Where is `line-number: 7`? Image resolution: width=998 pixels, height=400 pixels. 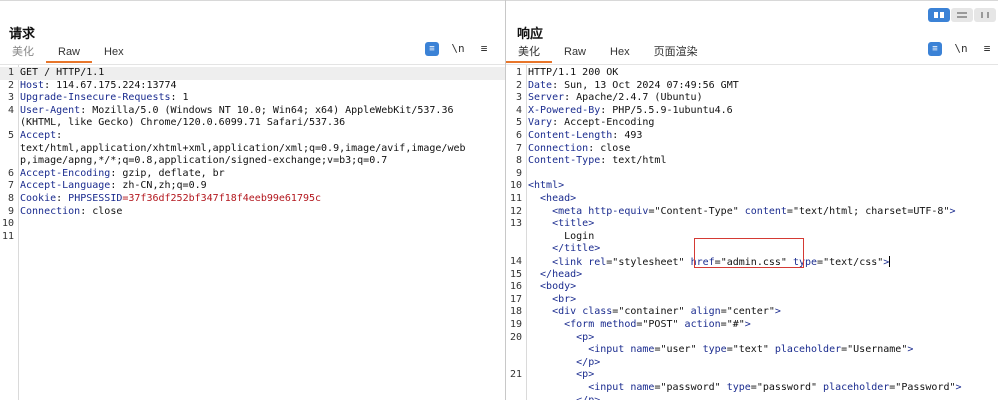
line-number: 7 is located at coordinates (518, 148).